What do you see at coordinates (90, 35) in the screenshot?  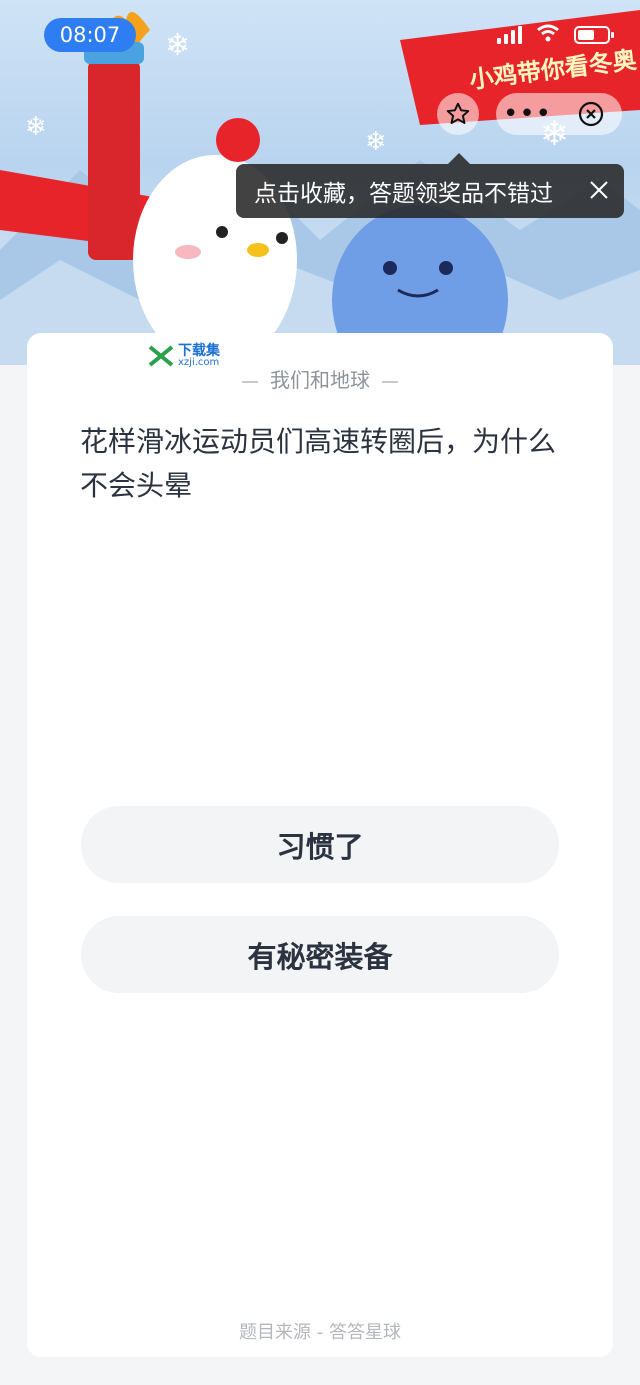 I see `status-time: 08:07` at bounding box center [90, 35].